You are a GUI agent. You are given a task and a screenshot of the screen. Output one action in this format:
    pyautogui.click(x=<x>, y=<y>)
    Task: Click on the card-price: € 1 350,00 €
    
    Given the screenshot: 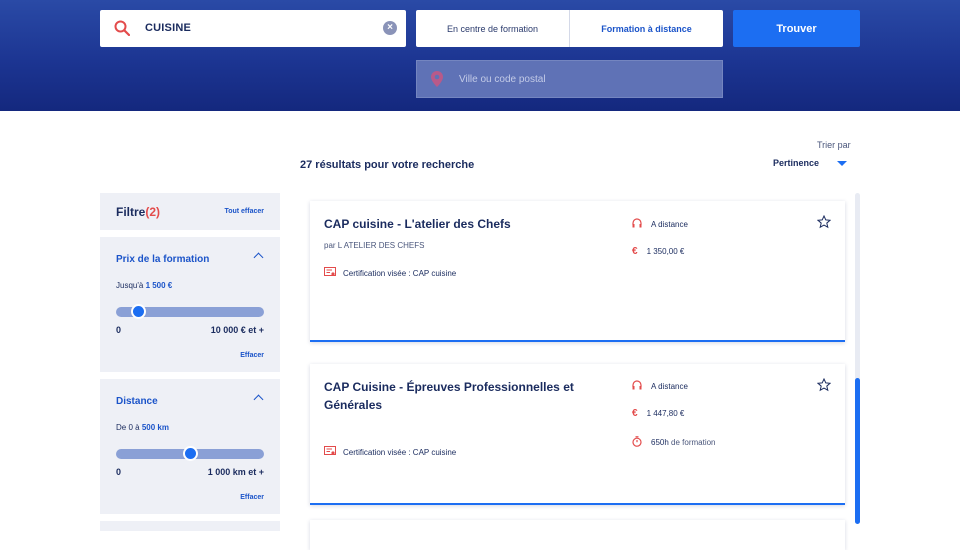 What is the action you would take?
    pyautogui.click(x=658, y=251)
    